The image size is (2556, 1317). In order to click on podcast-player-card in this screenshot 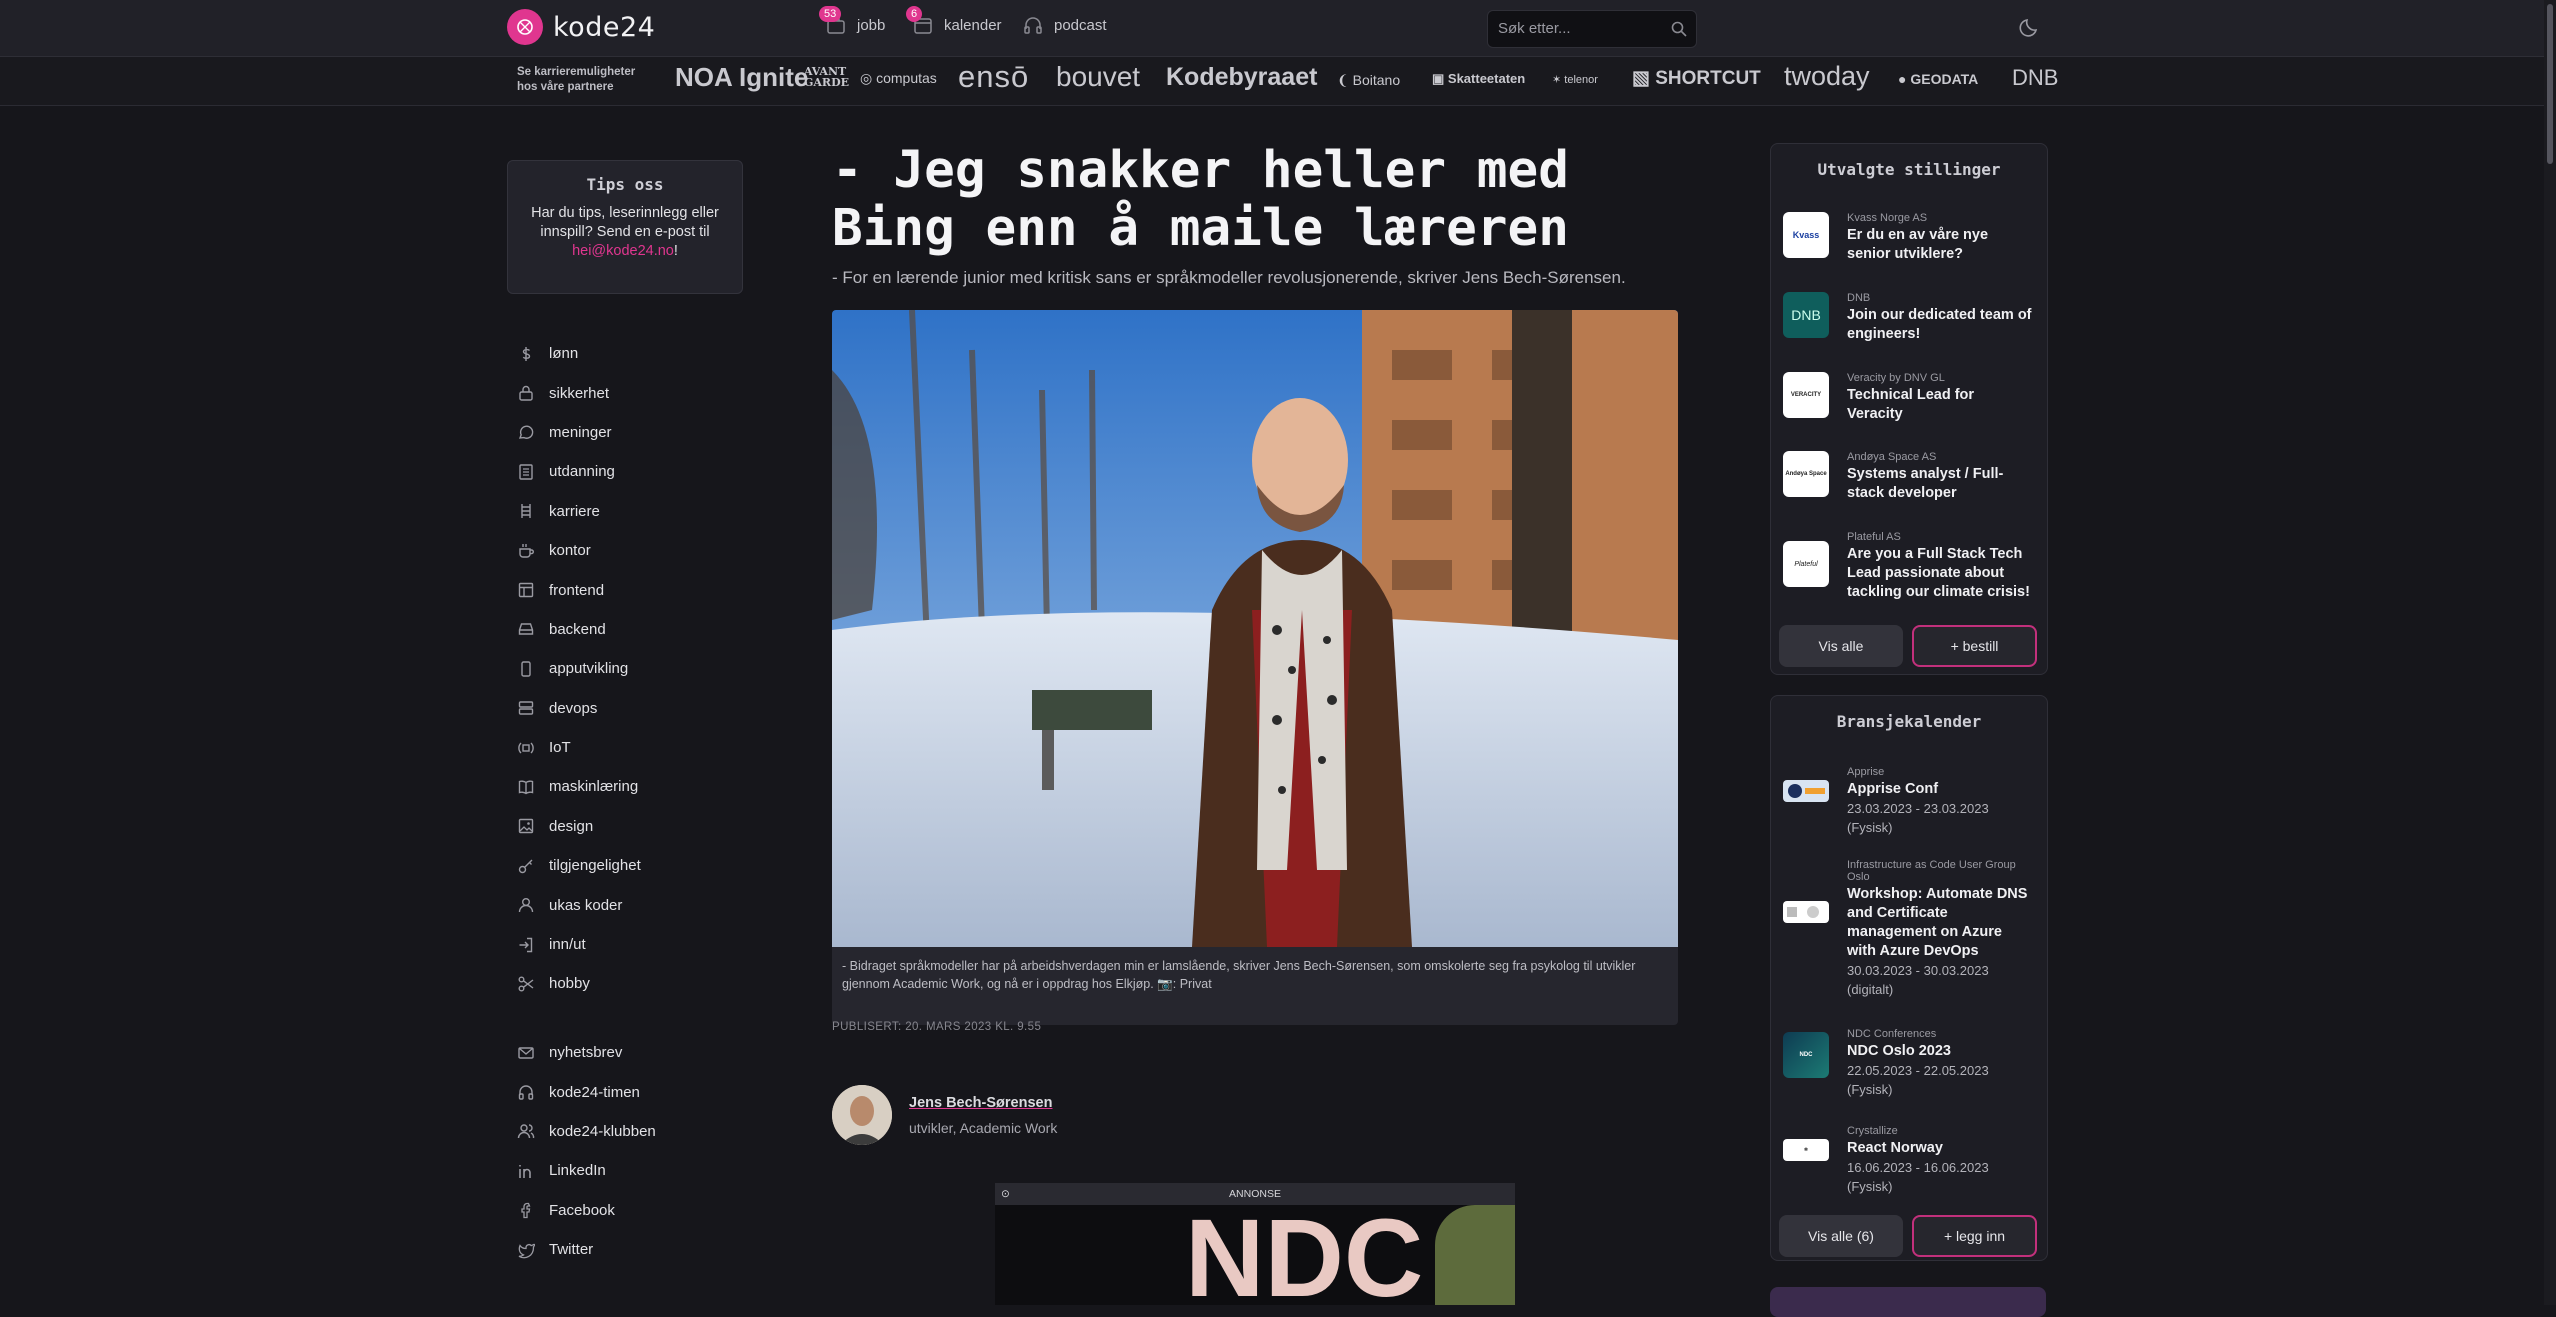, I will do `click(1908, 1302)`.